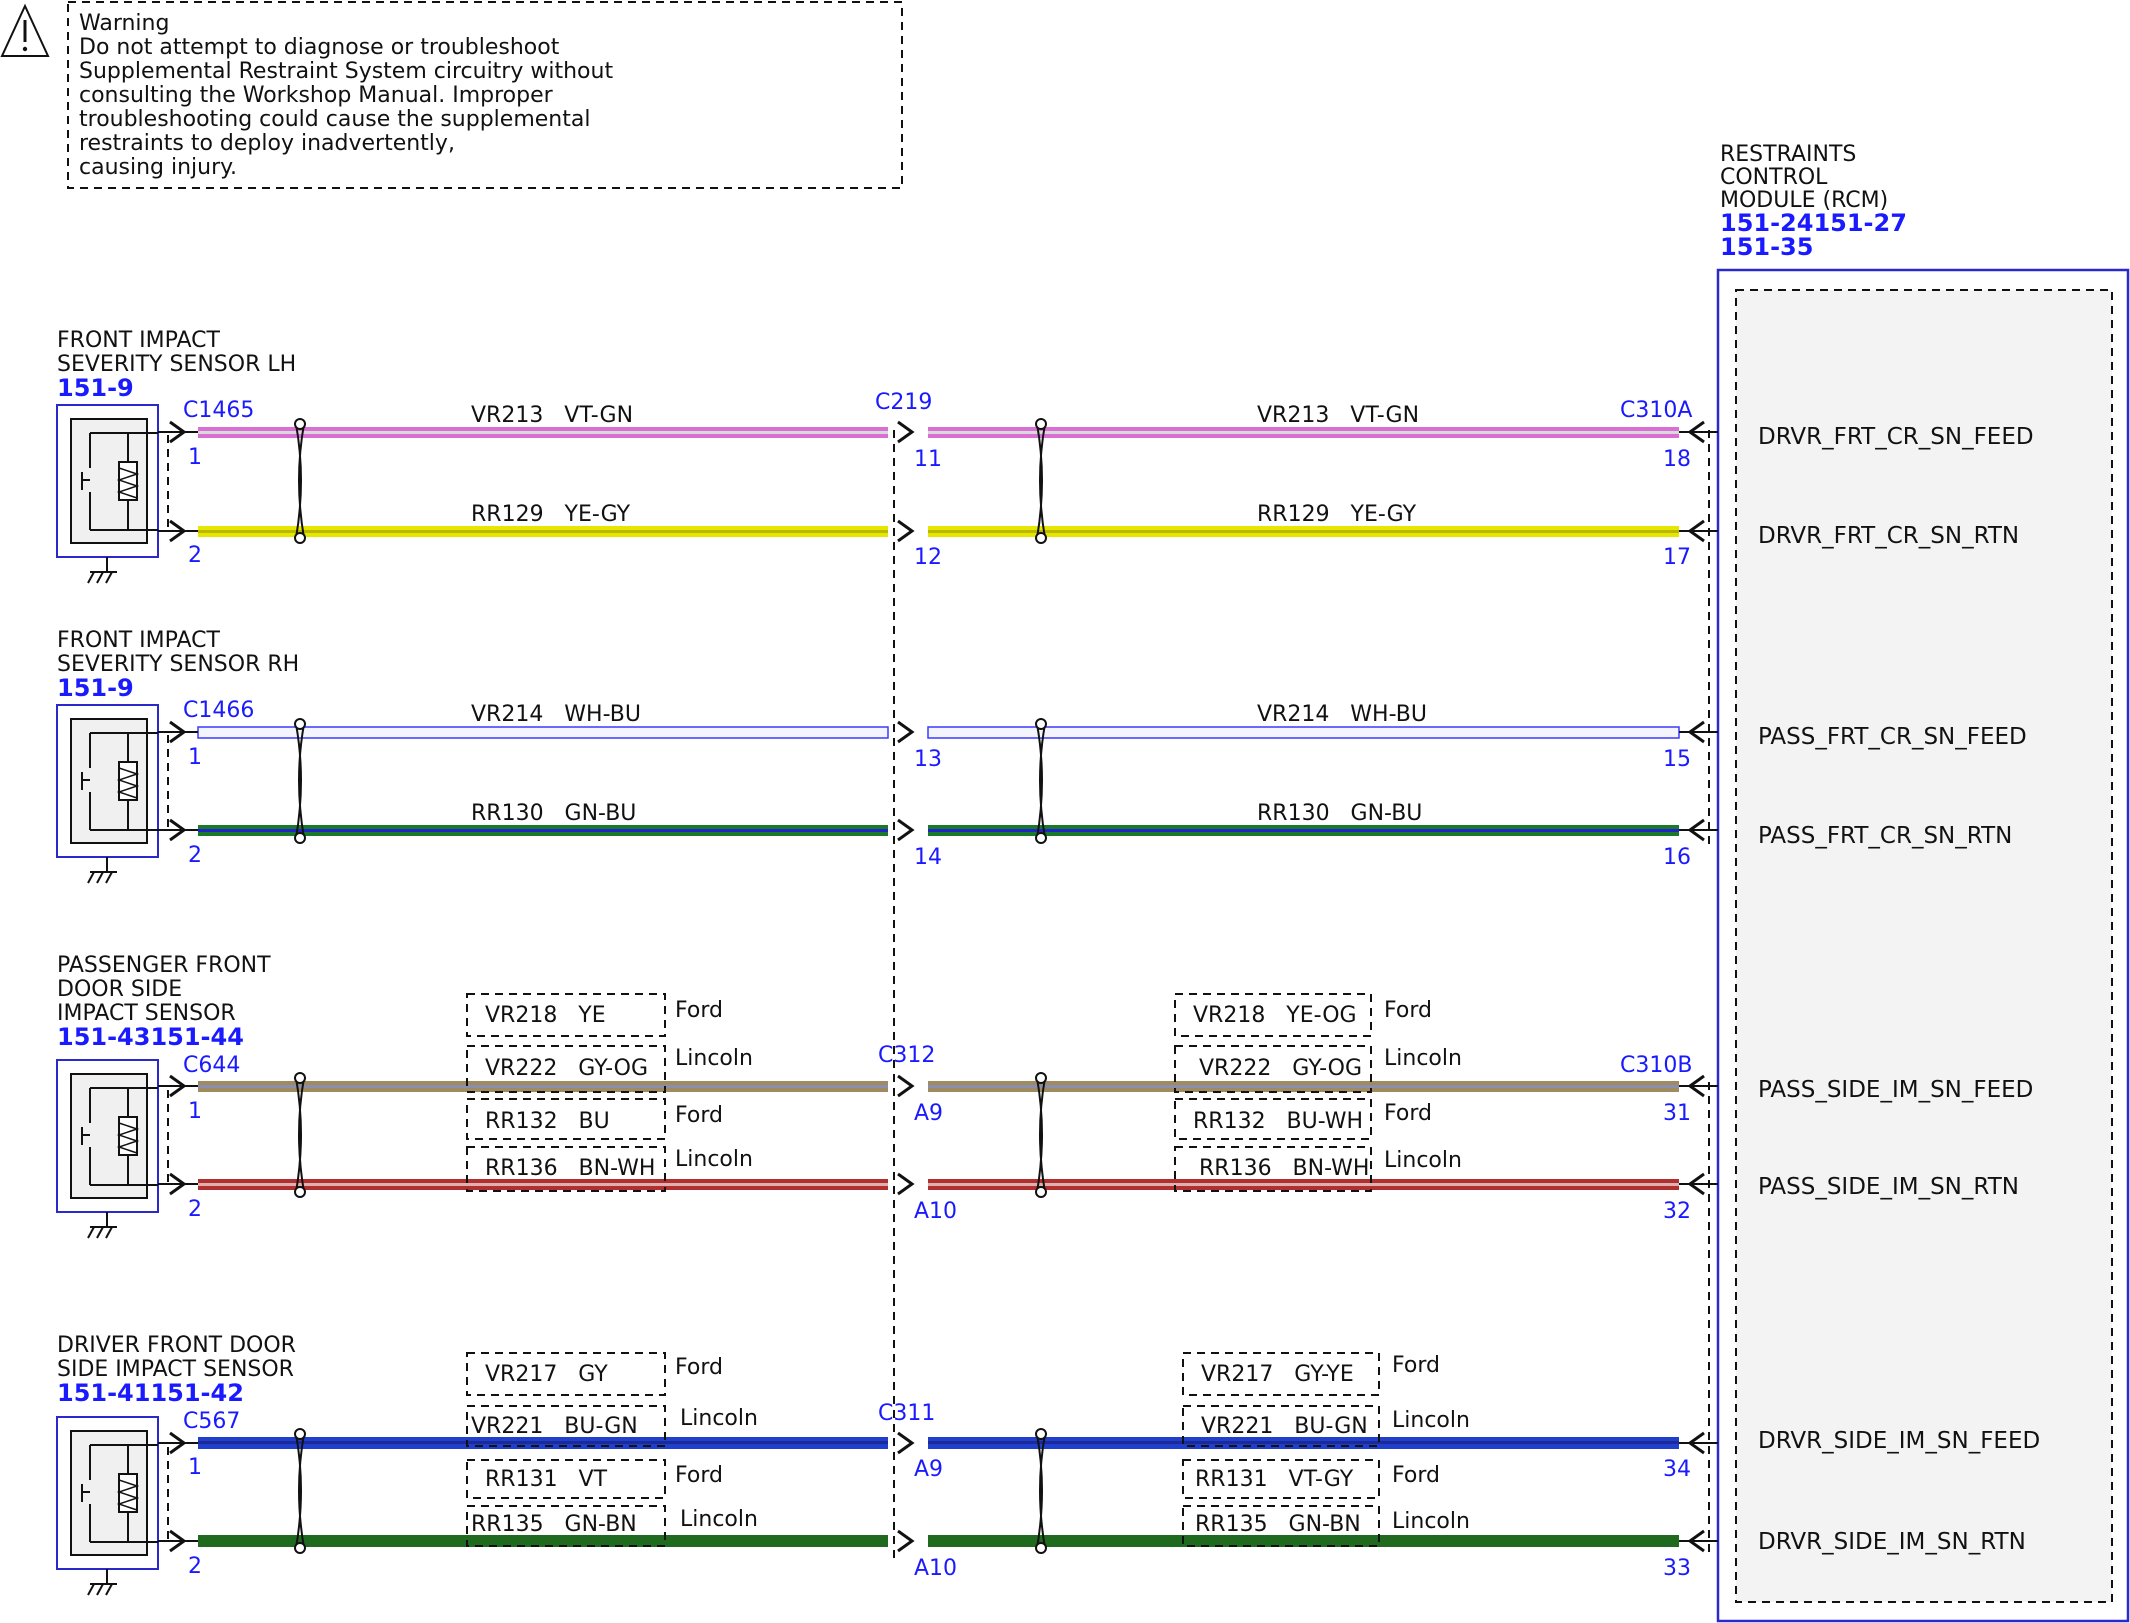 Image resolution: width=2130 pixels, height=1623 pixels. What do you see at coordinates (928, 857) in the screenshot?
I see `pin-number: 14` at bounding box center [928, 857].